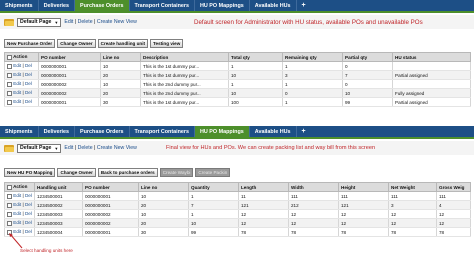 Image resolution: width=474 pixels, height=259 pixels. Describe the element at coordinates (85, 22) in the screenshot. I see `top-delete-view-link: Delete` at that location.